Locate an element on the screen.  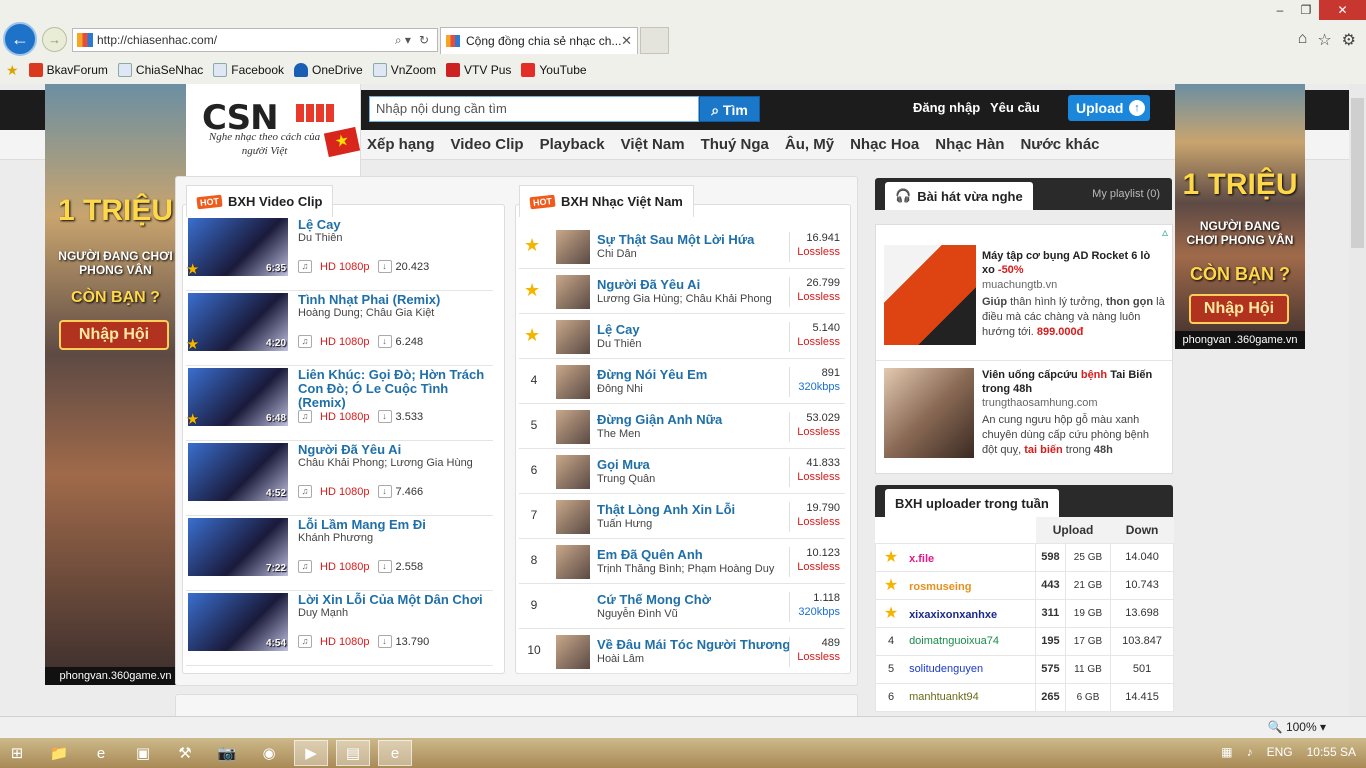
camera-icon: 📷 is located at coordinates (227, 753).